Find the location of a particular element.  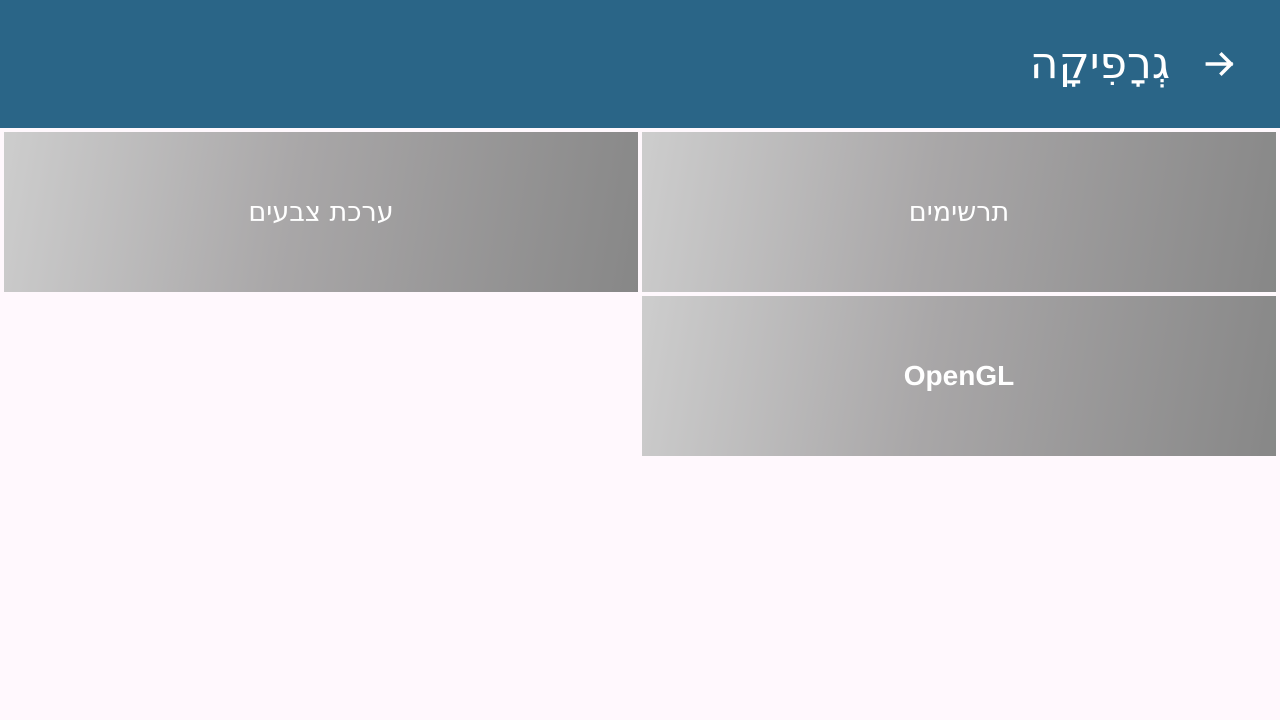

tile-color-scheme: ערכת צבעים is located at coordinates (321, 212).